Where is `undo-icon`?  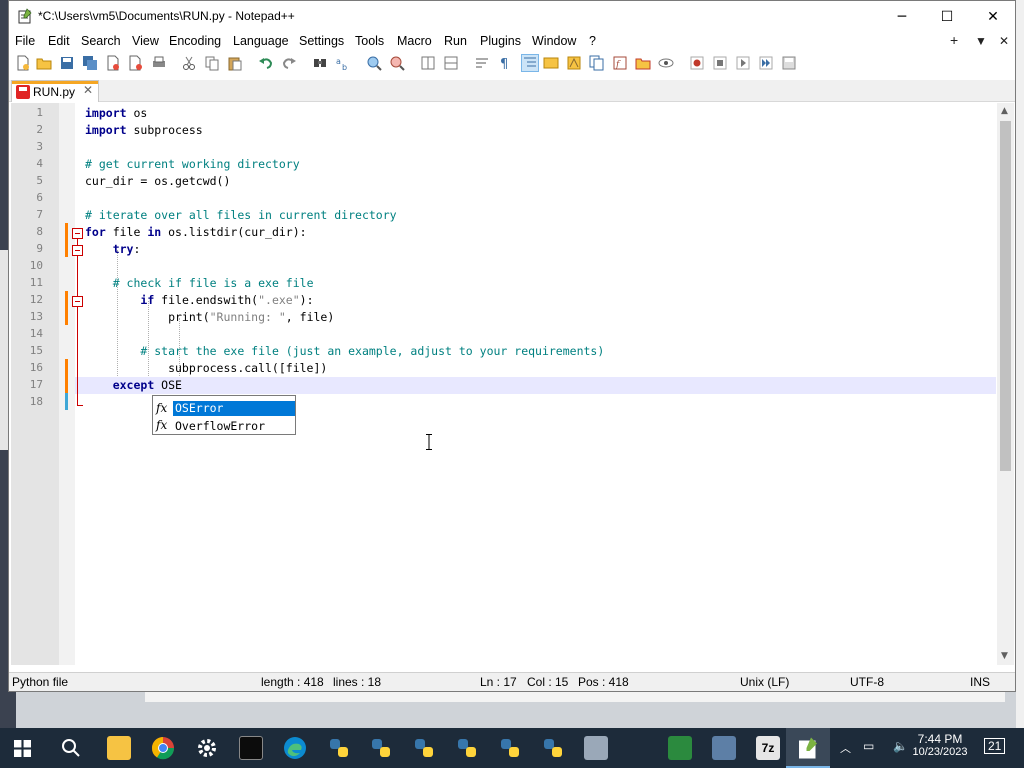 undo-icon is located at coordinates (266, 63).